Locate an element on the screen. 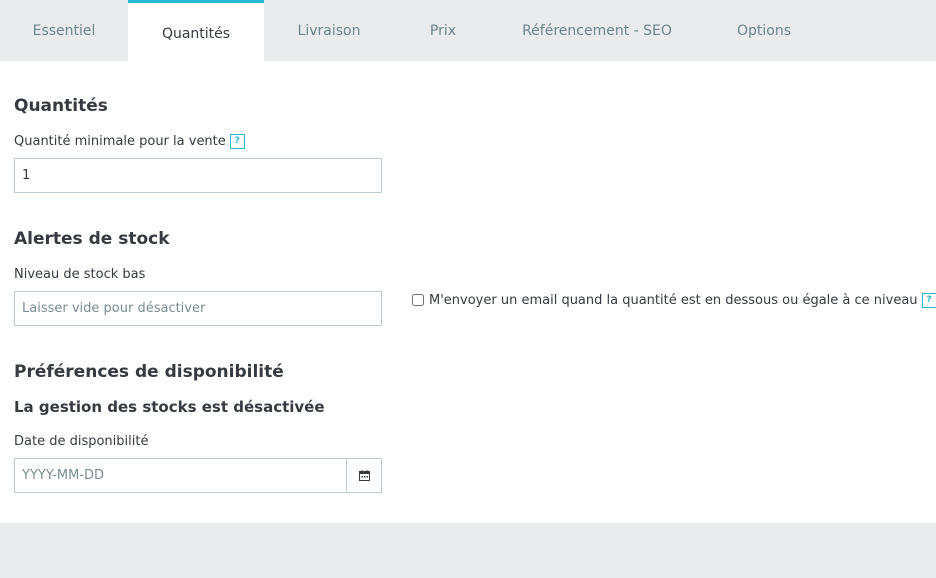  availability-date-label: Date de disponibilité is located at coordinates (81, 441).